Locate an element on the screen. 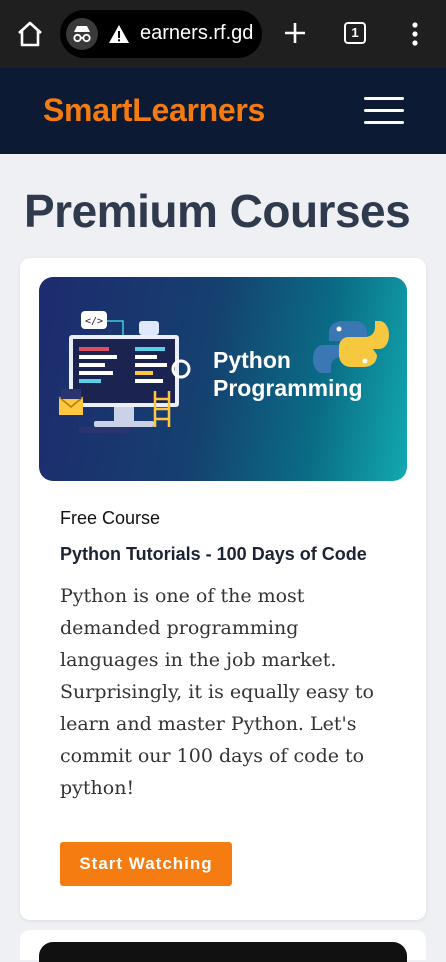 The height and width of the screenshot is (962, 446). incognito-icon is located at coordinates (82, 34).